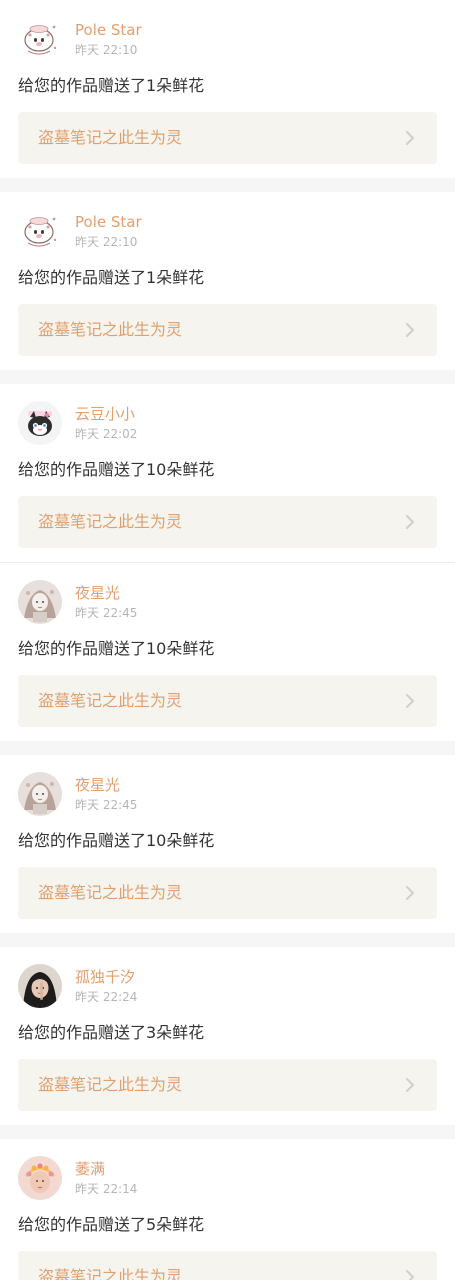 This screenshot has height=1280, width=455. What do you see at coordinates (106, 977) in the screenshot?
I see `username: 孤独千汐` at bounding box center [106, 977].